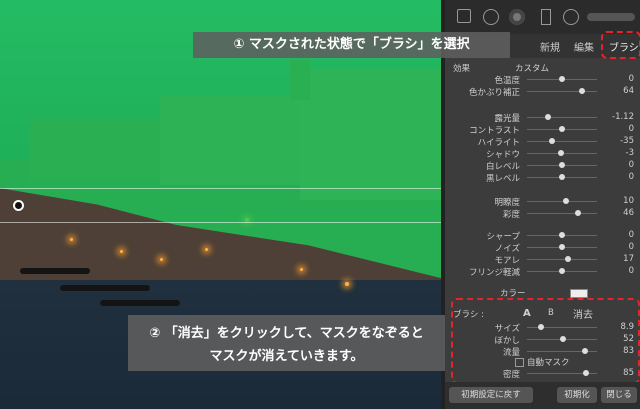 Image resolution: width=640 pixels, height=409 pixels. I want to click on slider-label: コントラスト, so click(494, 131).